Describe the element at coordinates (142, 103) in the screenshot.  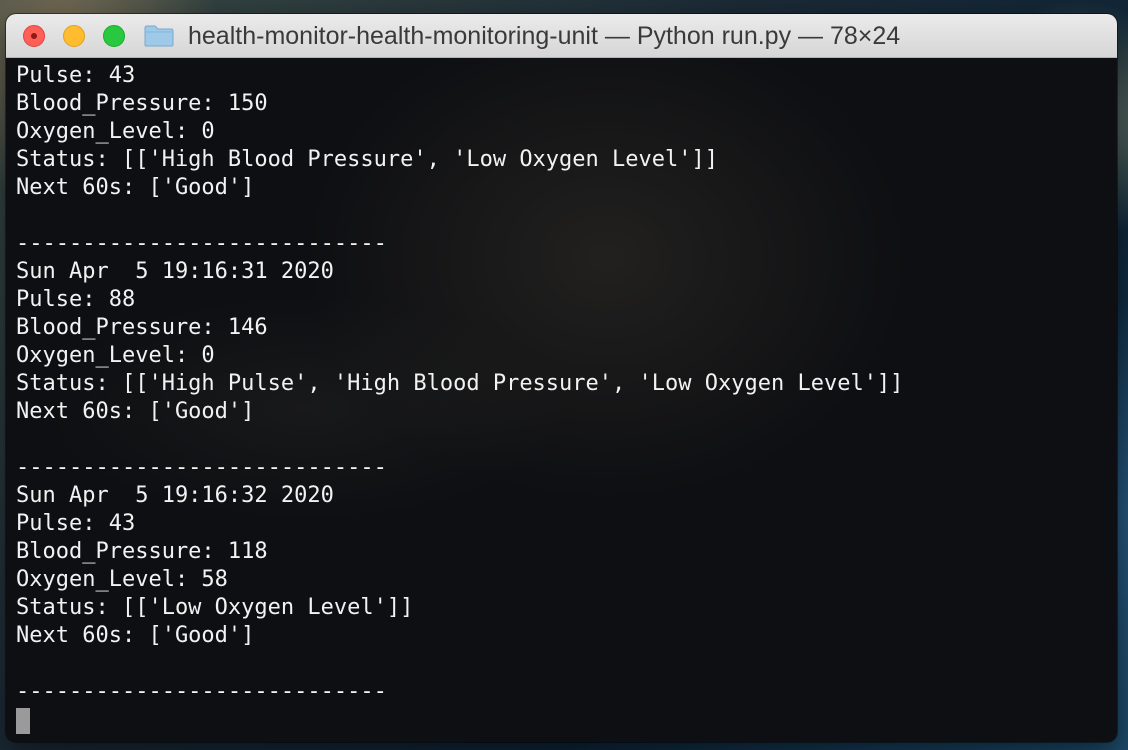
I see `terminal-line: Blood_Pressure: 150` at that location.